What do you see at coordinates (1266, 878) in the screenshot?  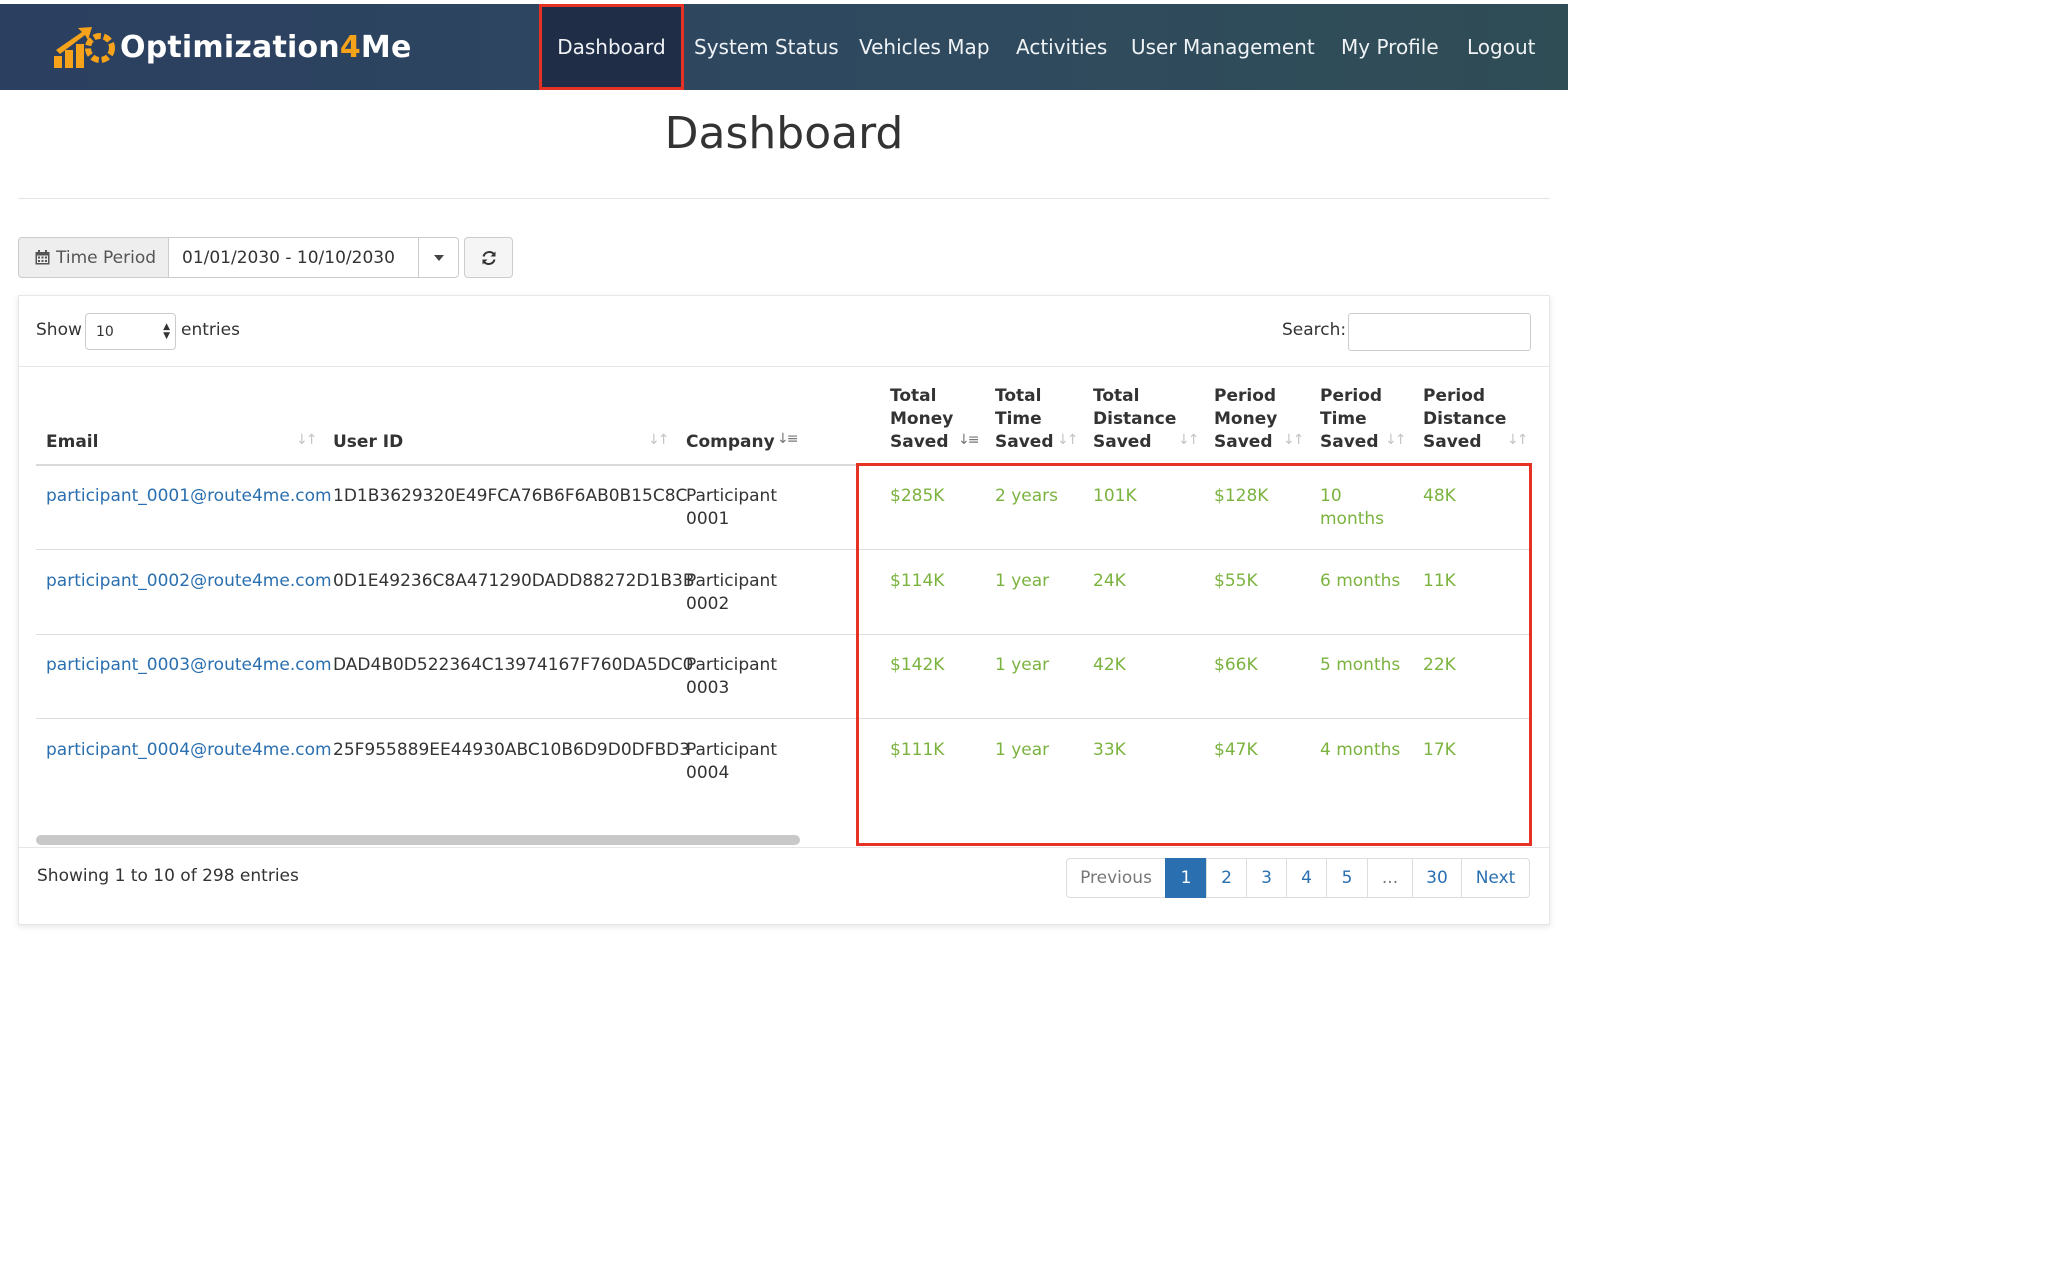 I see `pagination-page-3: 3` at bounding box center [1266, 878].